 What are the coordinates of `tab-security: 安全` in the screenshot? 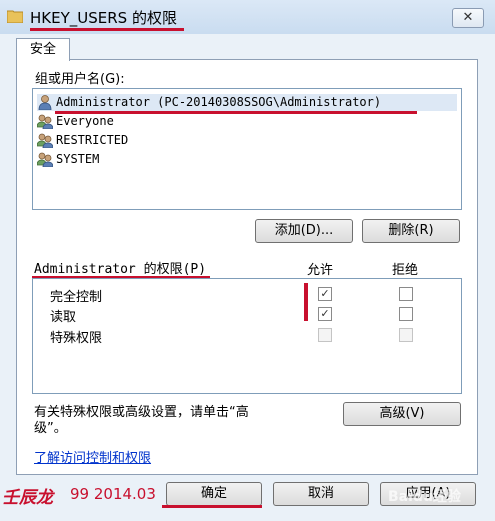 It's located at (43, 49).